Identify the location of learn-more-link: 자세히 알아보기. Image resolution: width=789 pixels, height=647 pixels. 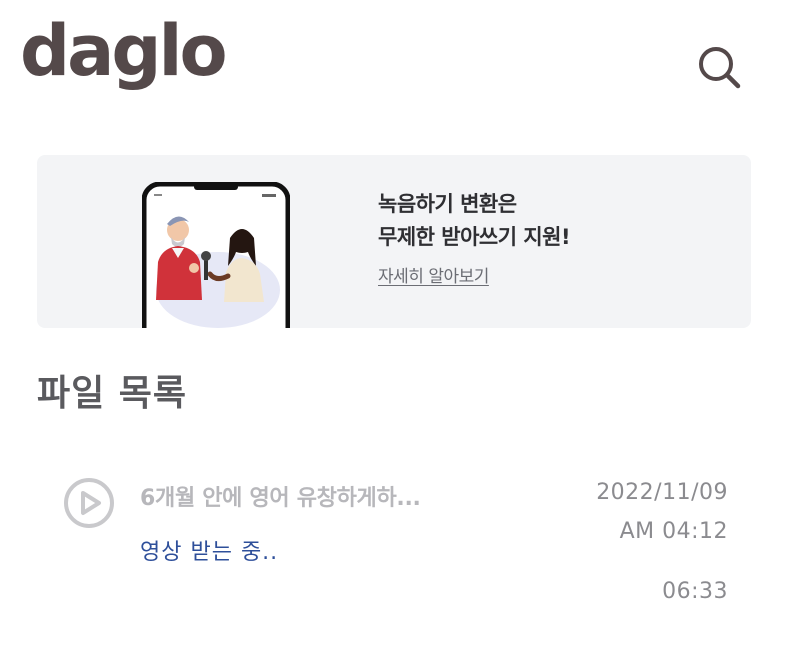
(433, 274).